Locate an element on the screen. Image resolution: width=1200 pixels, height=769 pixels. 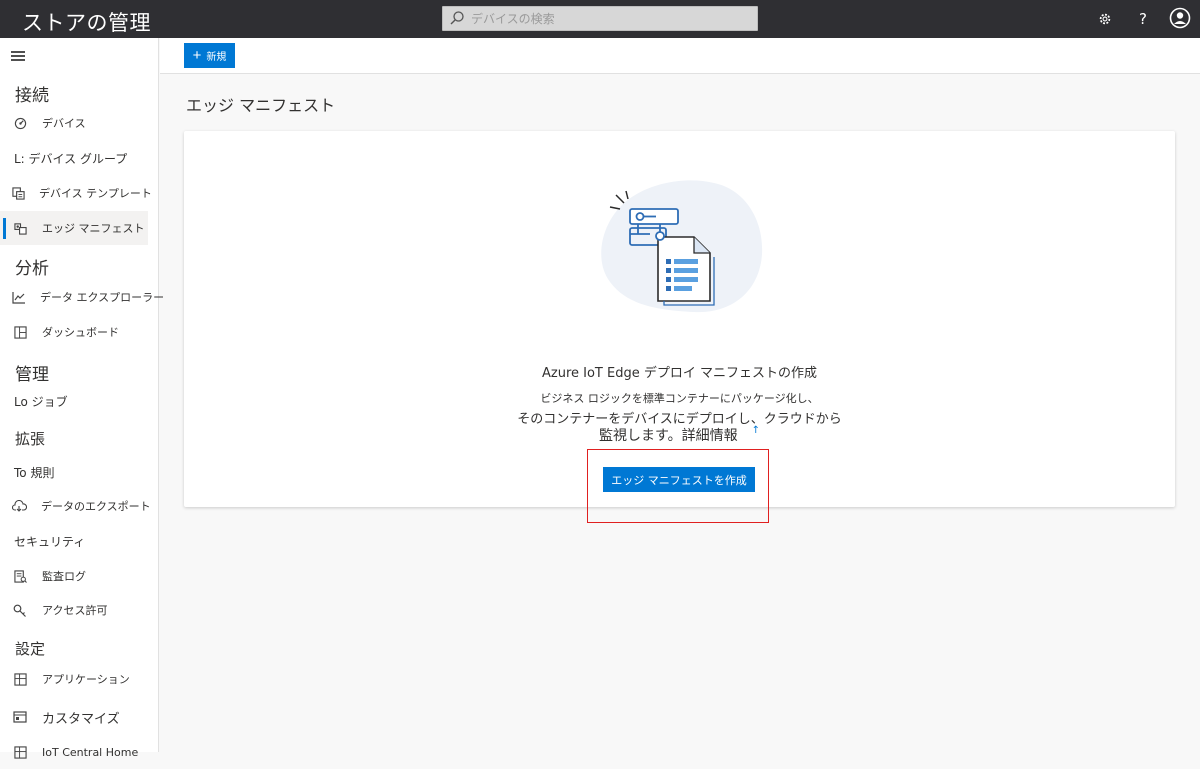
sidebar-item-security: セキュリティ is located at coordinates (74, 541).